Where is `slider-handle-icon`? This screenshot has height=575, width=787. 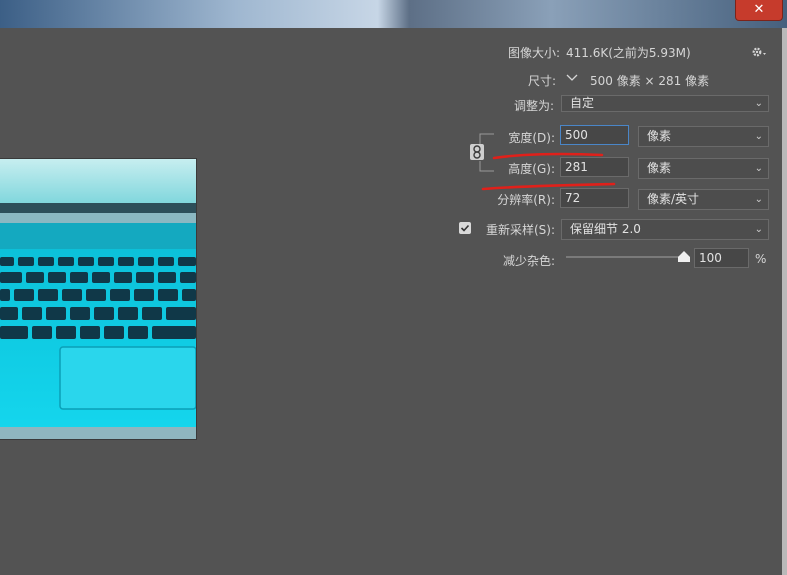
slider-handle-icon is located at coordinates (684, 258).